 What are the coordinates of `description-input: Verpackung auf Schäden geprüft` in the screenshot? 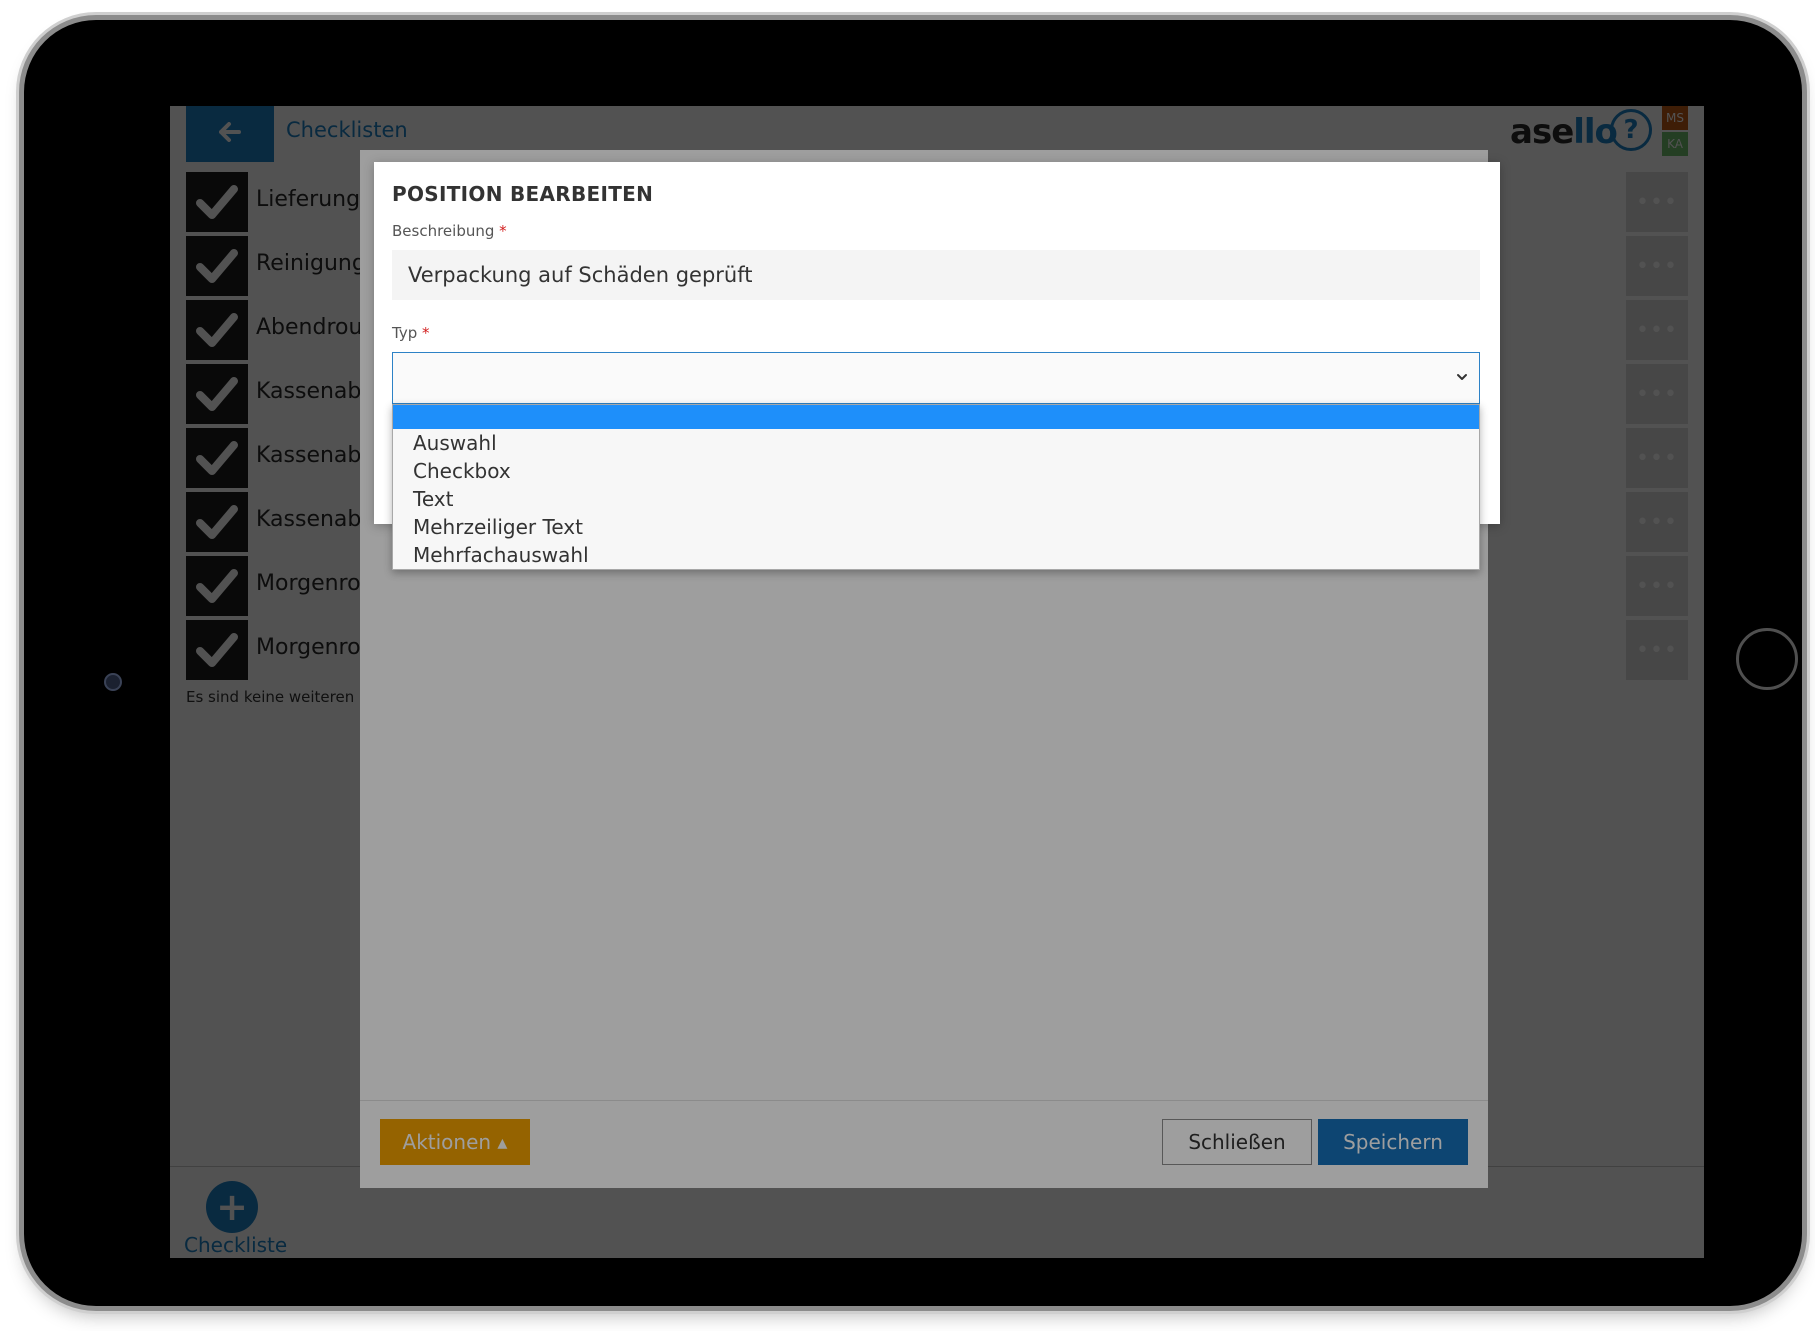 It's located at (936, 275).